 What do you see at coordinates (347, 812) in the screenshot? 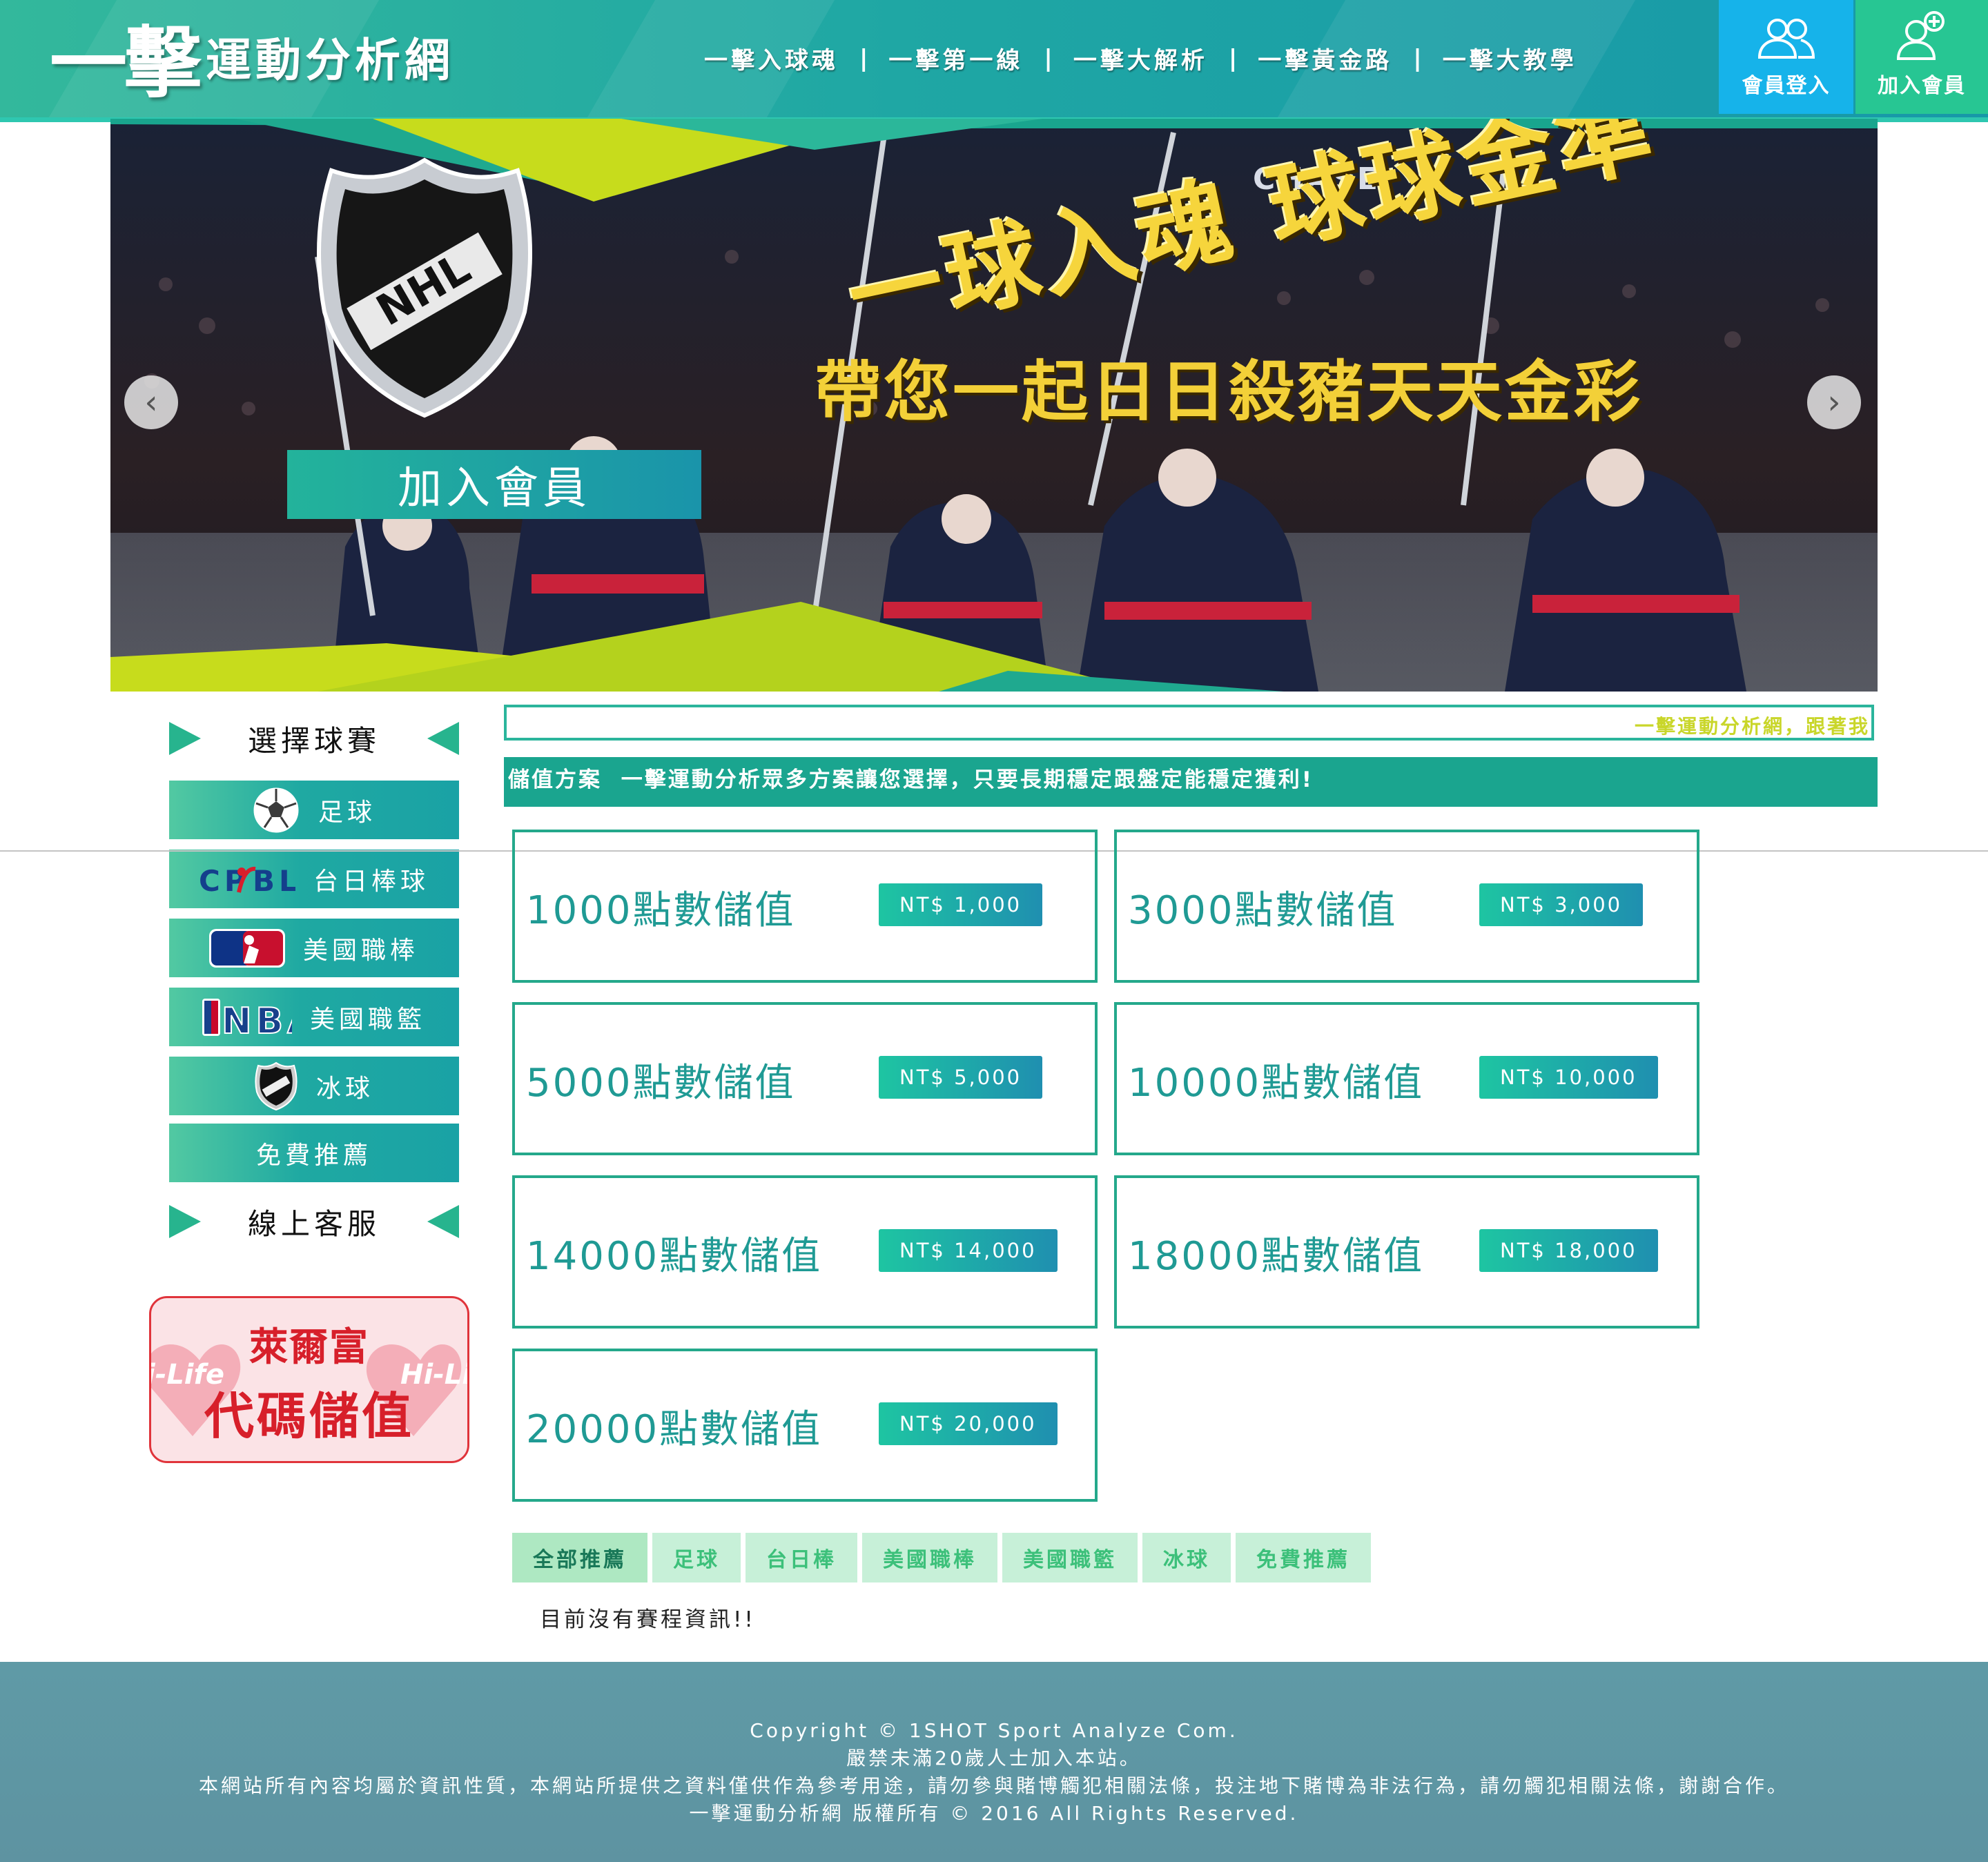
I see `sidebar-item-label: 足球` at bounding box center [347, 812].